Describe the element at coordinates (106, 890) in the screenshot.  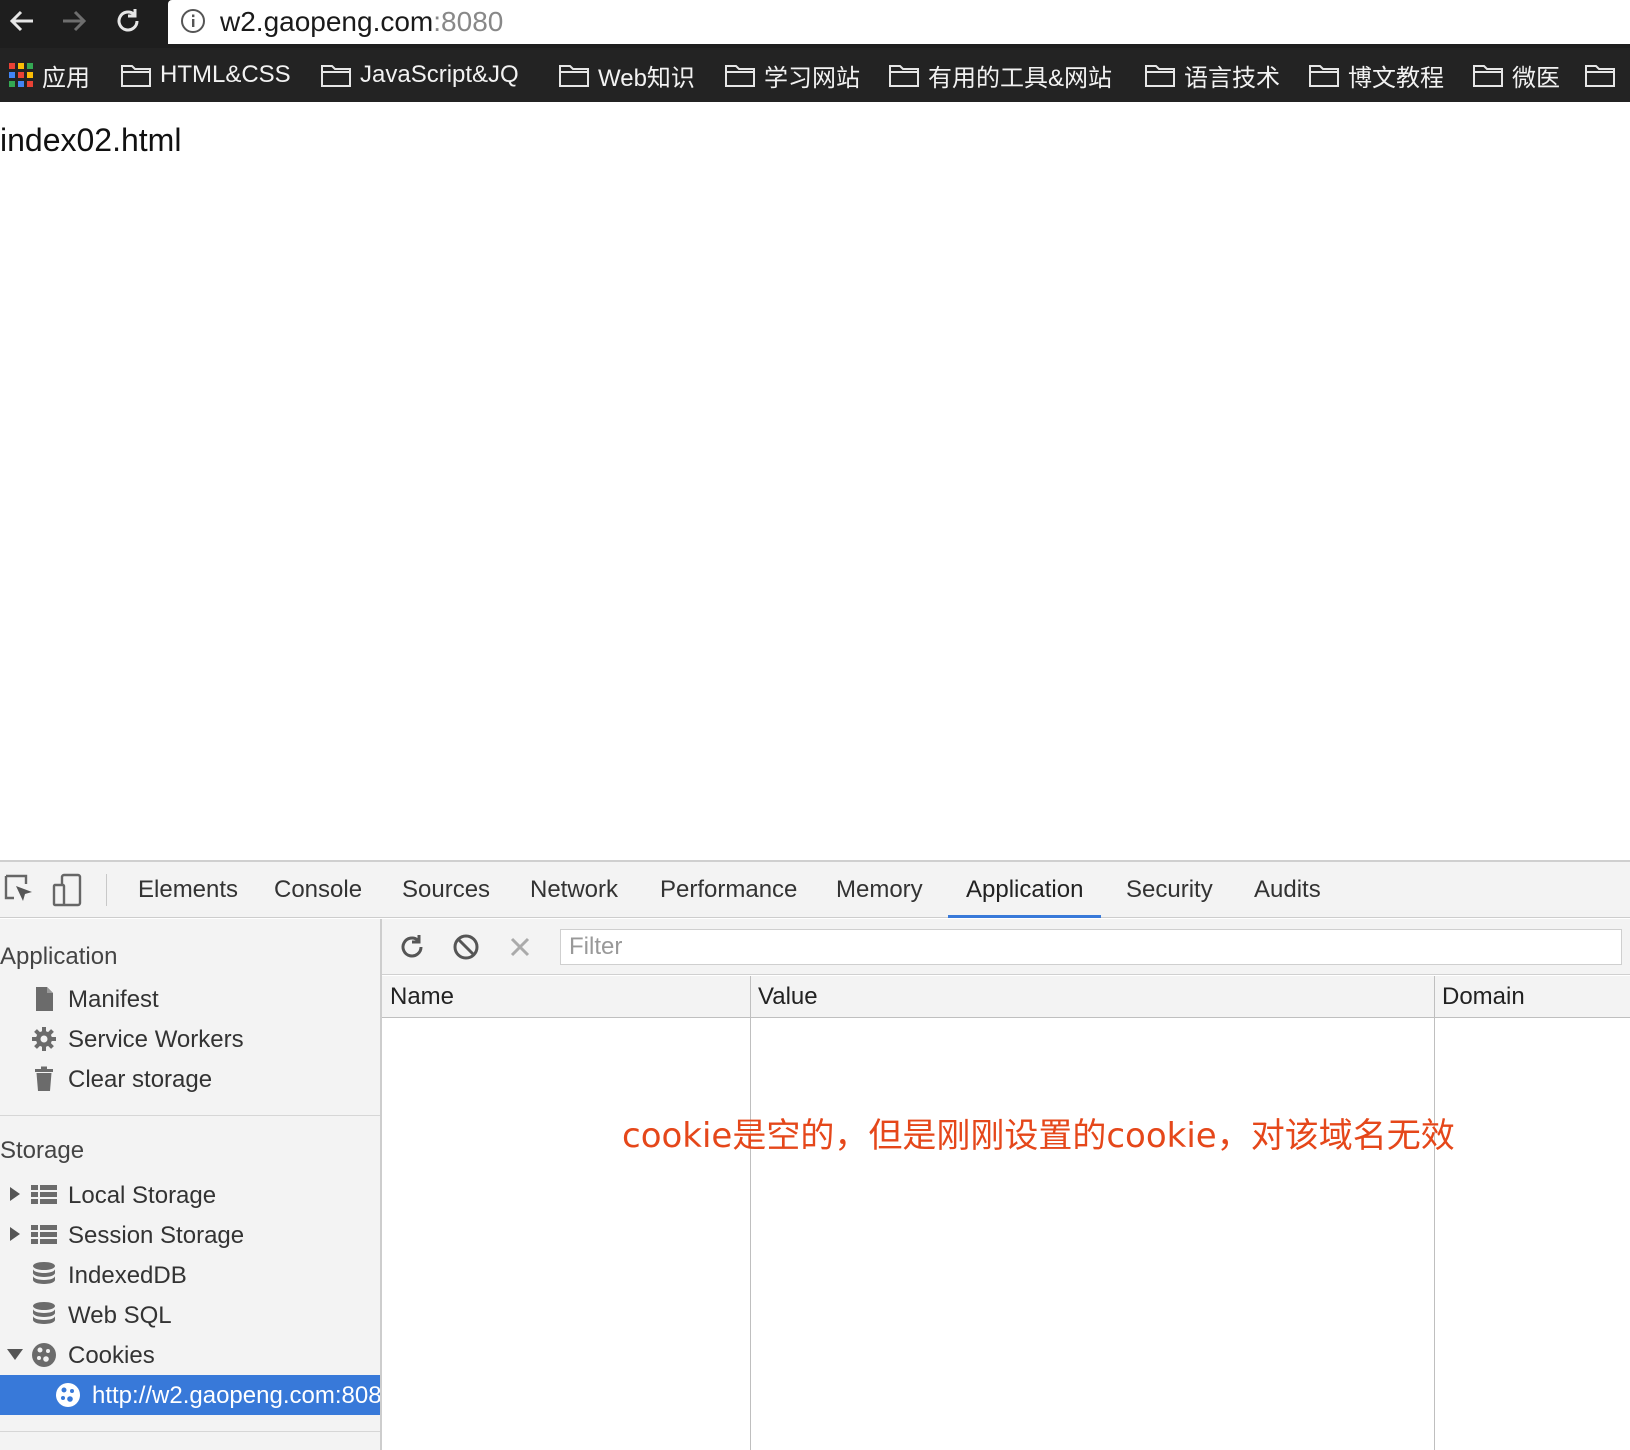
I see `toolbar-divider` at that location.